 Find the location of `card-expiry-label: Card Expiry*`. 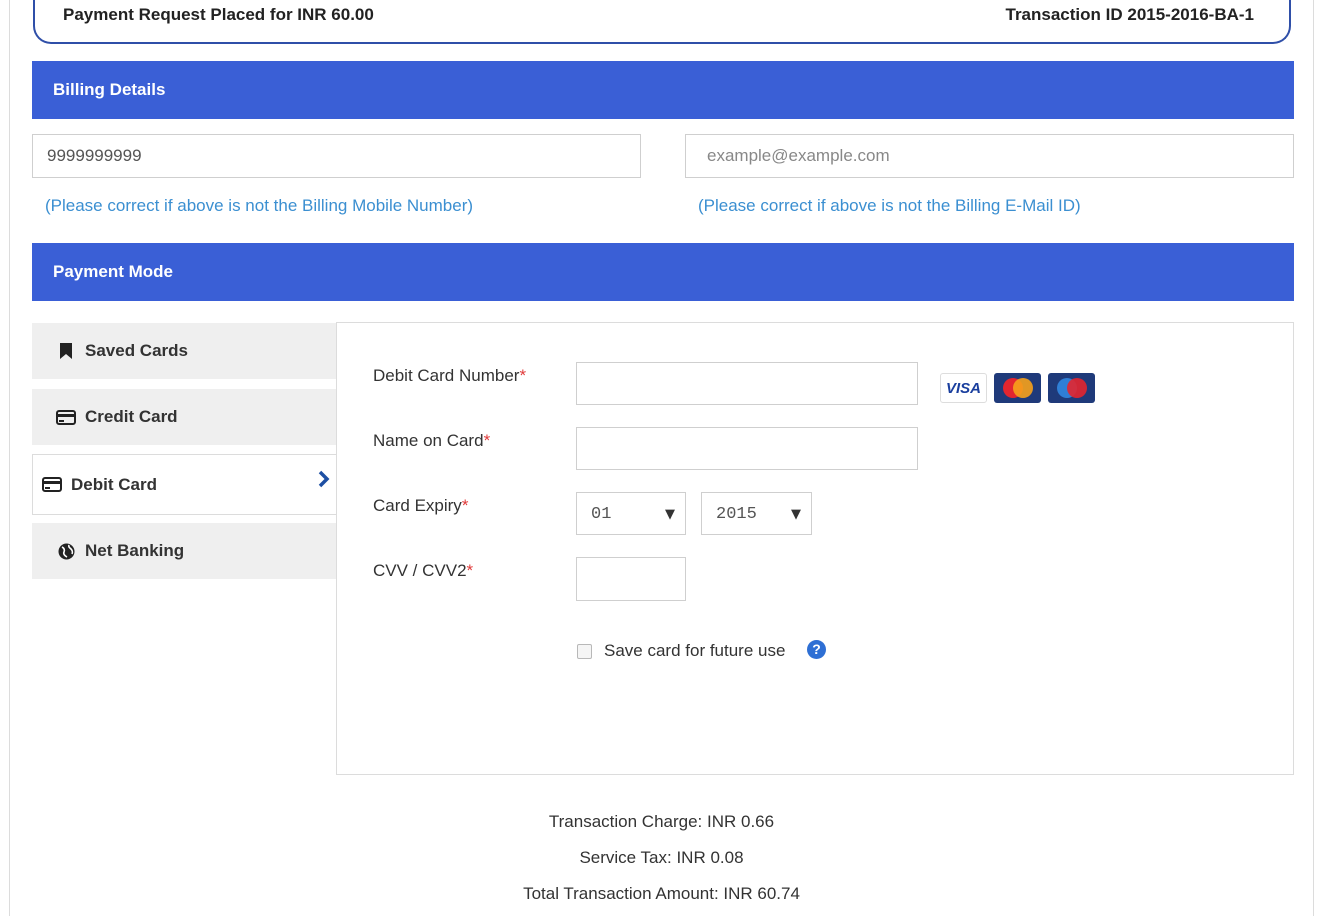

card-expiry-label: Card Expiry* is located at coordinates (420, 506).